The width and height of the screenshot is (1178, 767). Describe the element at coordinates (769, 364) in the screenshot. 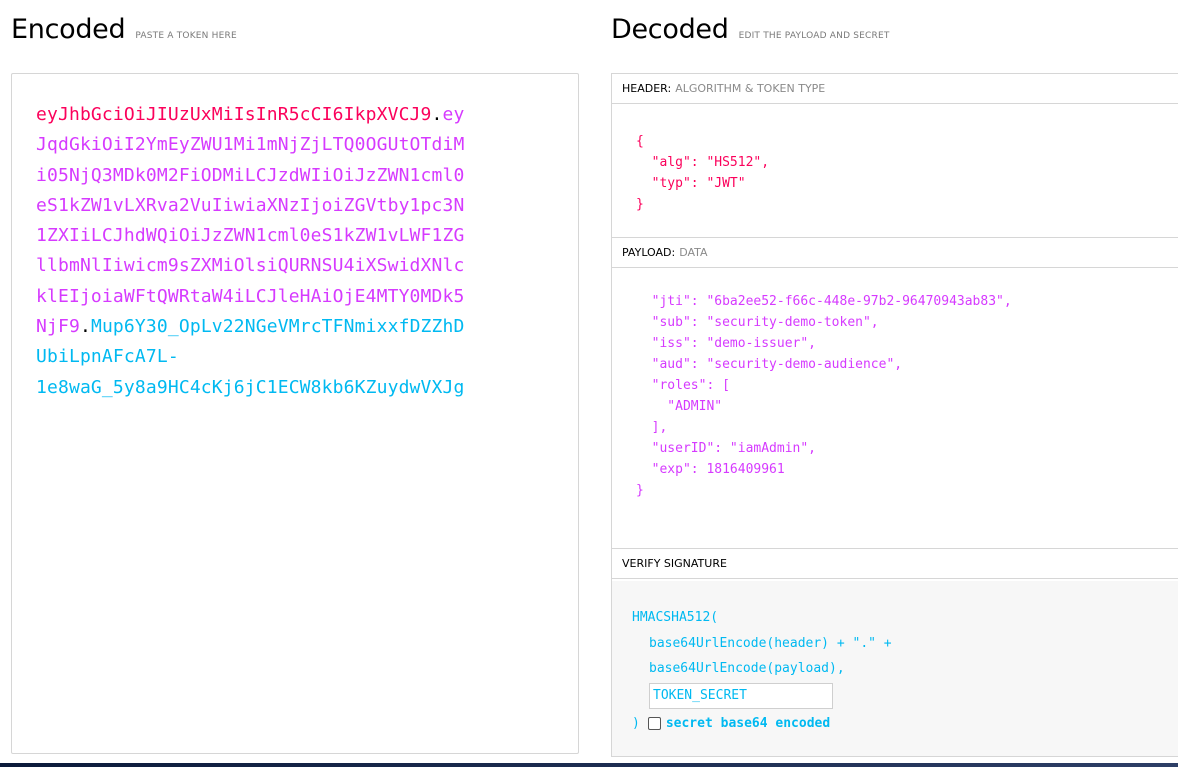

I see `payload-json-line: "aud": "security-demo-audience",` at that location.